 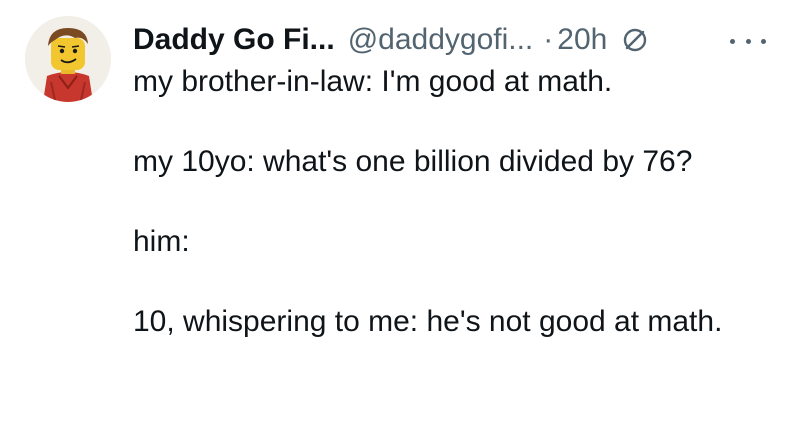 I want to click on tweet-line: him:, so click(x=161, y=241).